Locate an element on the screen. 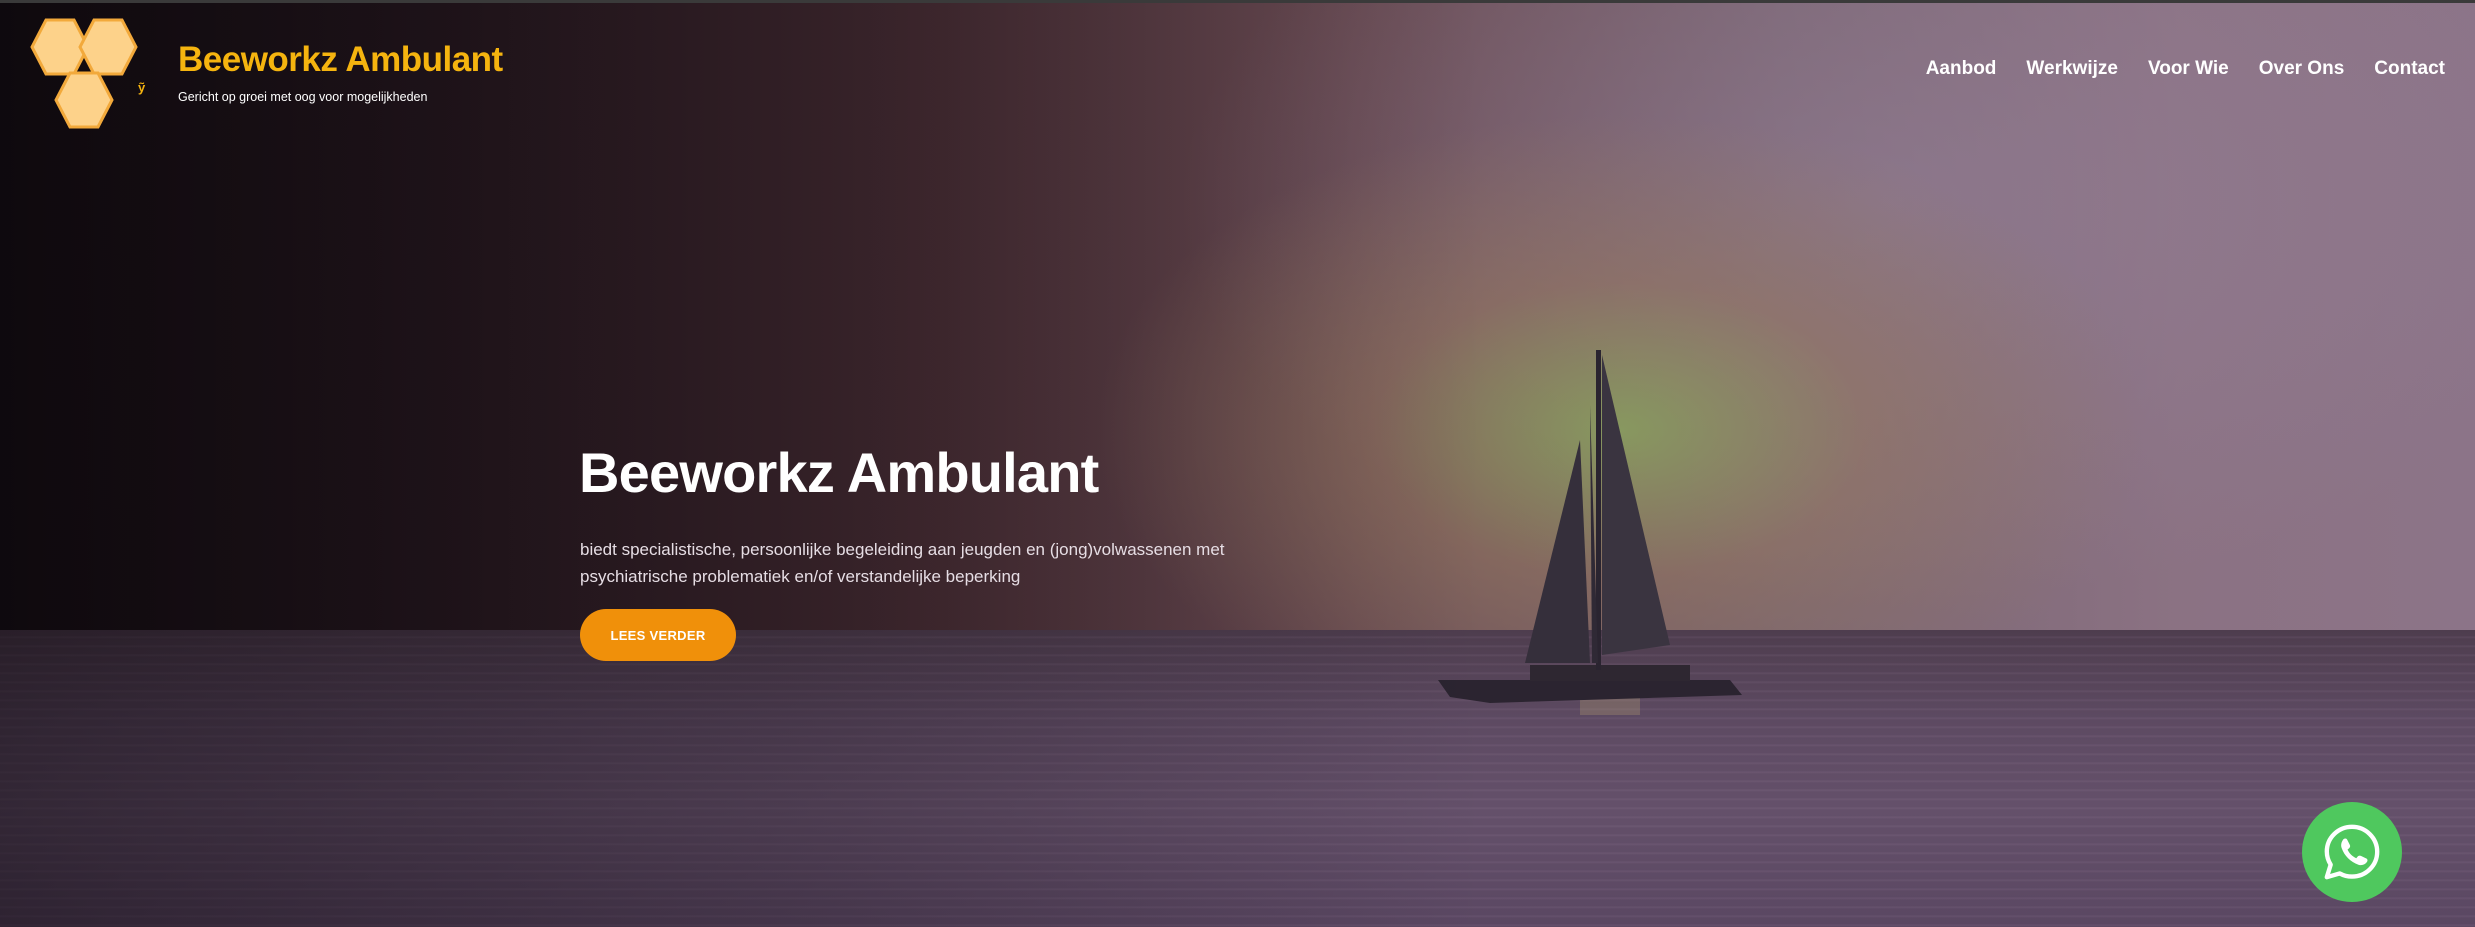  whatsapp-button is located at coordinates (2352, 852).